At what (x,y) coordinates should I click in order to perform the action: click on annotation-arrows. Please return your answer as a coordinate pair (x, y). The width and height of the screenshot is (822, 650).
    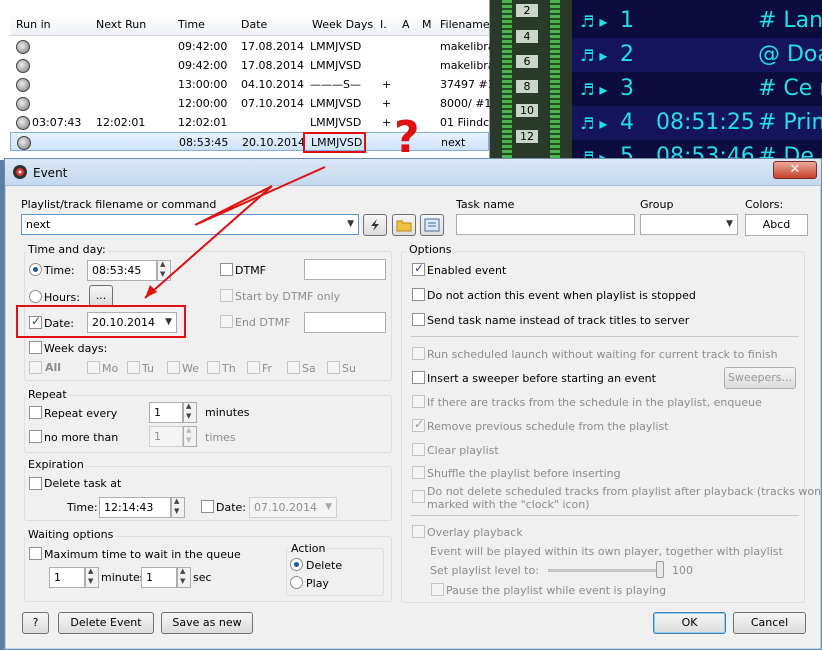
    Looking at the image, I should click on (235, 232).